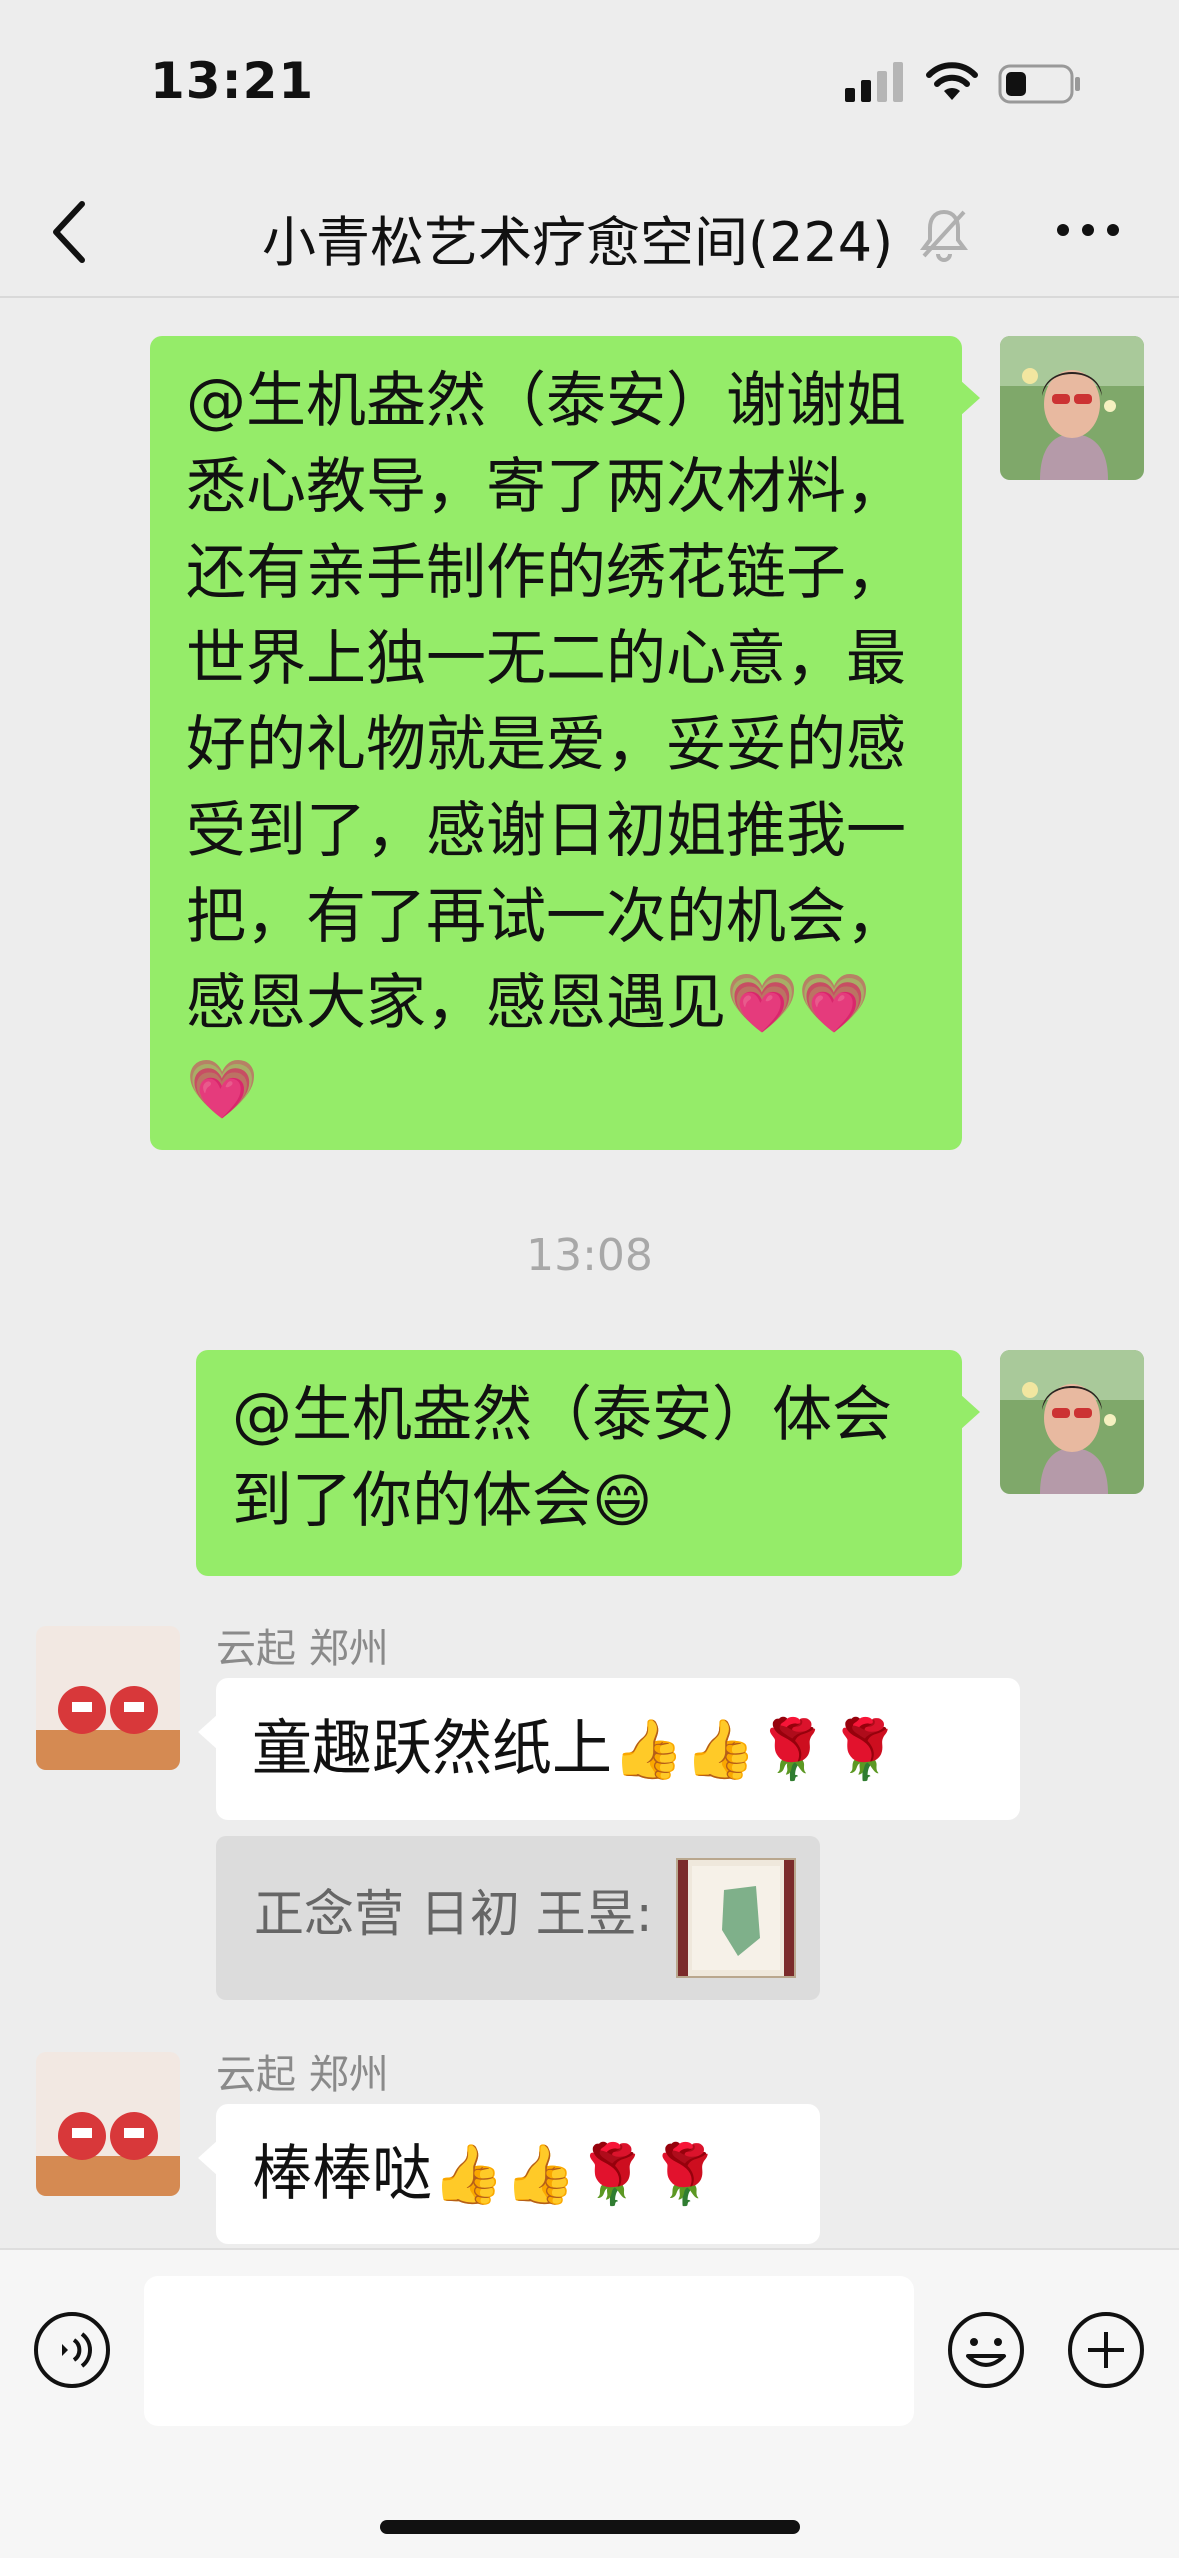 The width and height of the screenshot is (1179, 2558). Describe the element at coordinates (622, 1501) in the screenshot. I see `grin-emoji: 😄` at that location.